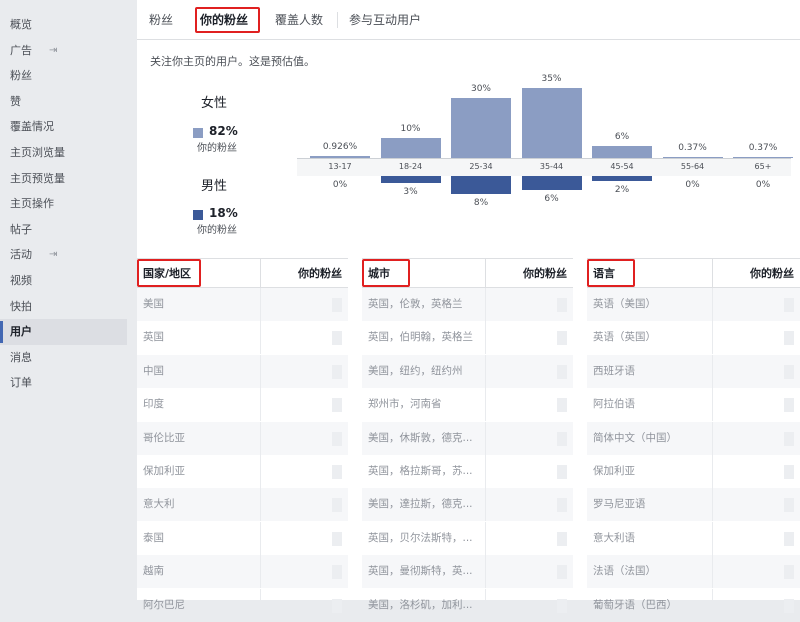 This screenshot has height=622, width=800. Describe the element at coordinates (161, 20) in the screenshot. I see `tab-fans: 粉丝` at that location.